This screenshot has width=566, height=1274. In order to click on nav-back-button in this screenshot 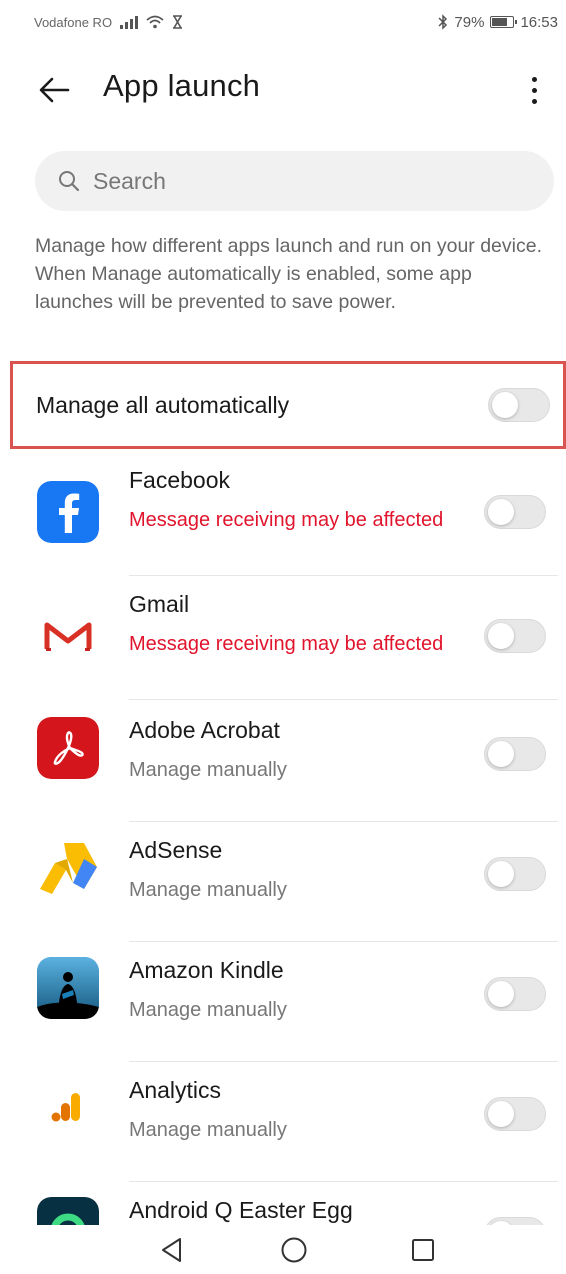, I will do `click(172, 1250)`.